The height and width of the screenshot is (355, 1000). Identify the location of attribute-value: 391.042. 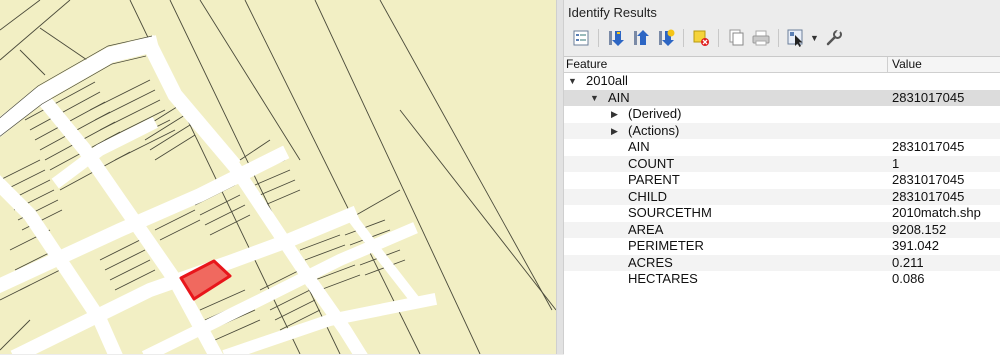
(915, 245).